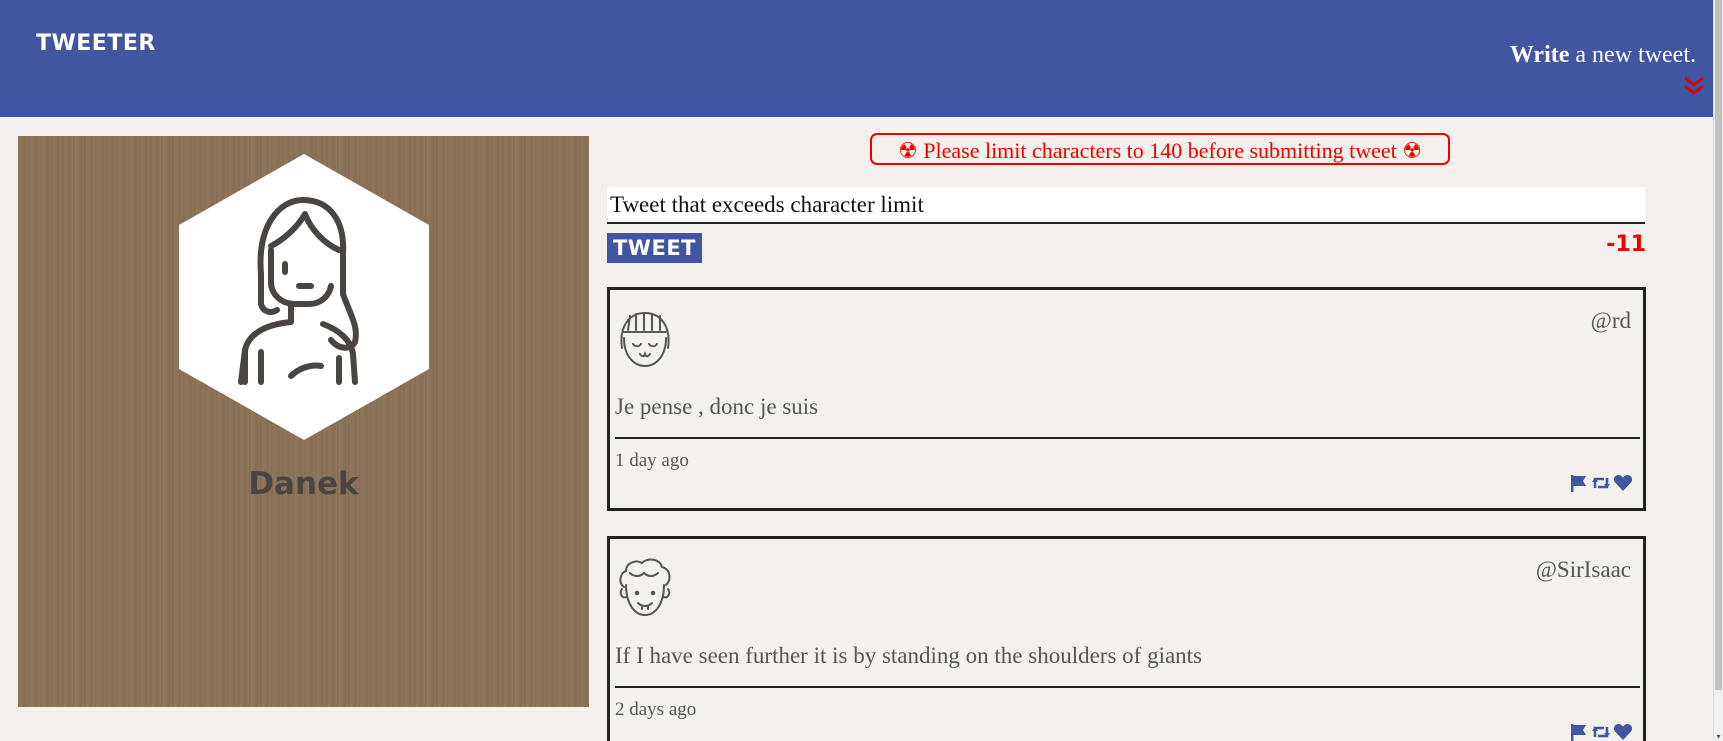 The image size is (1723, 741). I want to click on tweet-submit-button: TWEET, so click(654, 248).